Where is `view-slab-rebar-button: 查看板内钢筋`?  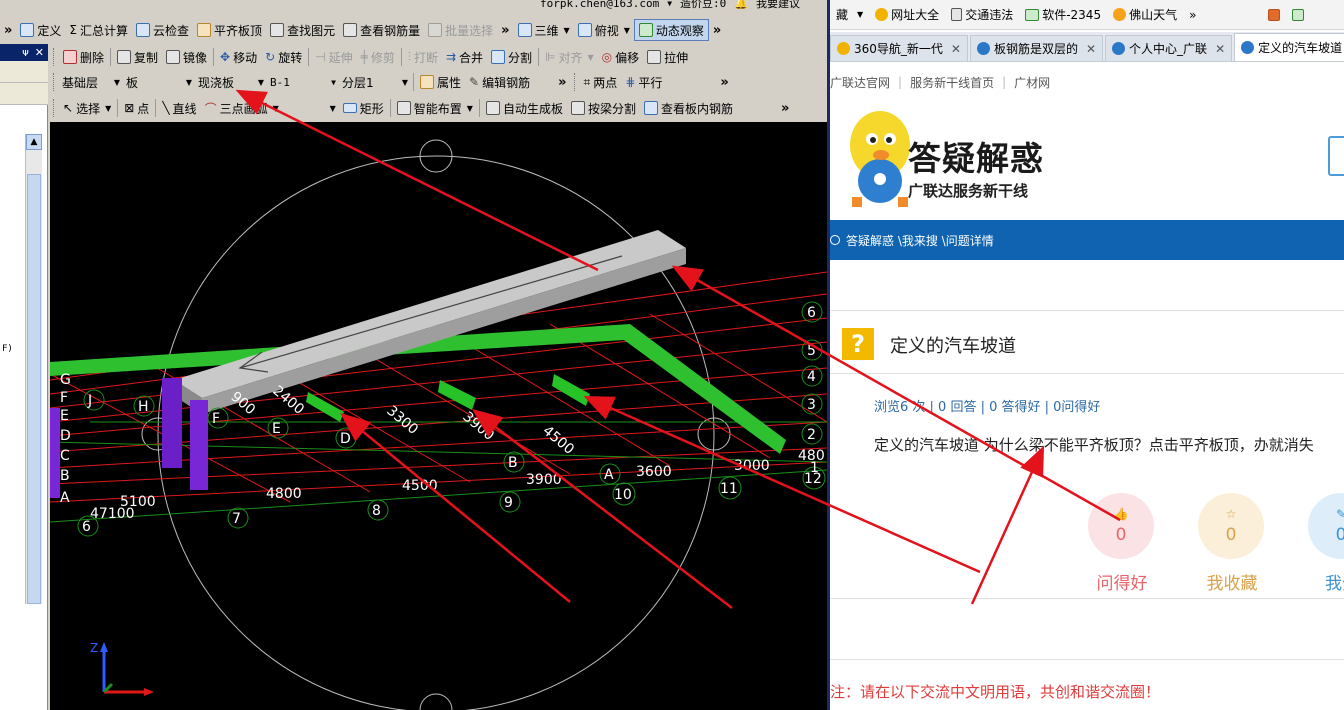
view-slab-rebar-button: 查看板内钢筋 is located at coordinates (688, 108).